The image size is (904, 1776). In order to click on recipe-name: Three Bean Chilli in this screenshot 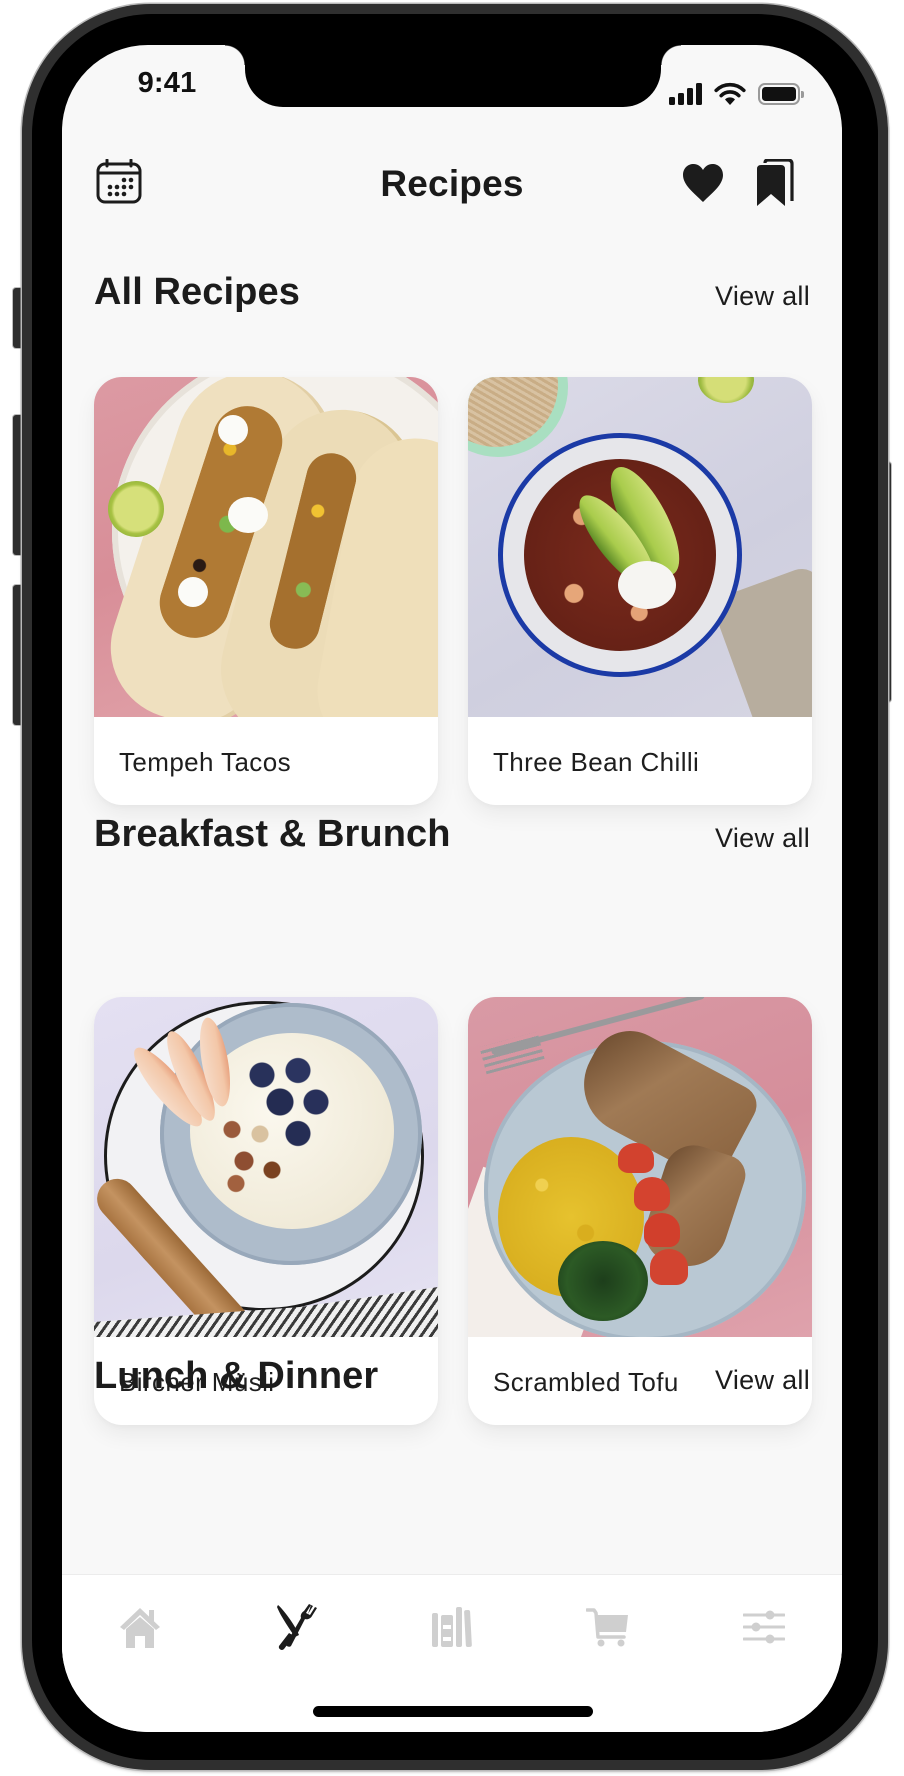, I will do `click(596, 762)`.